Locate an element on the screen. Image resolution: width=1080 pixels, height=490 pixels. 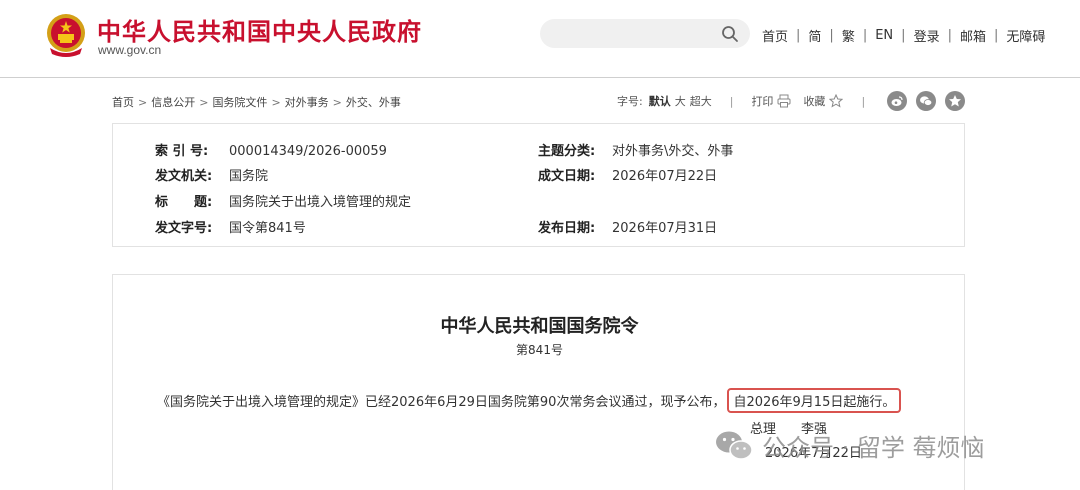
meta-written-date-value: 2026年07月22日 is located at coordinates (665, 176).